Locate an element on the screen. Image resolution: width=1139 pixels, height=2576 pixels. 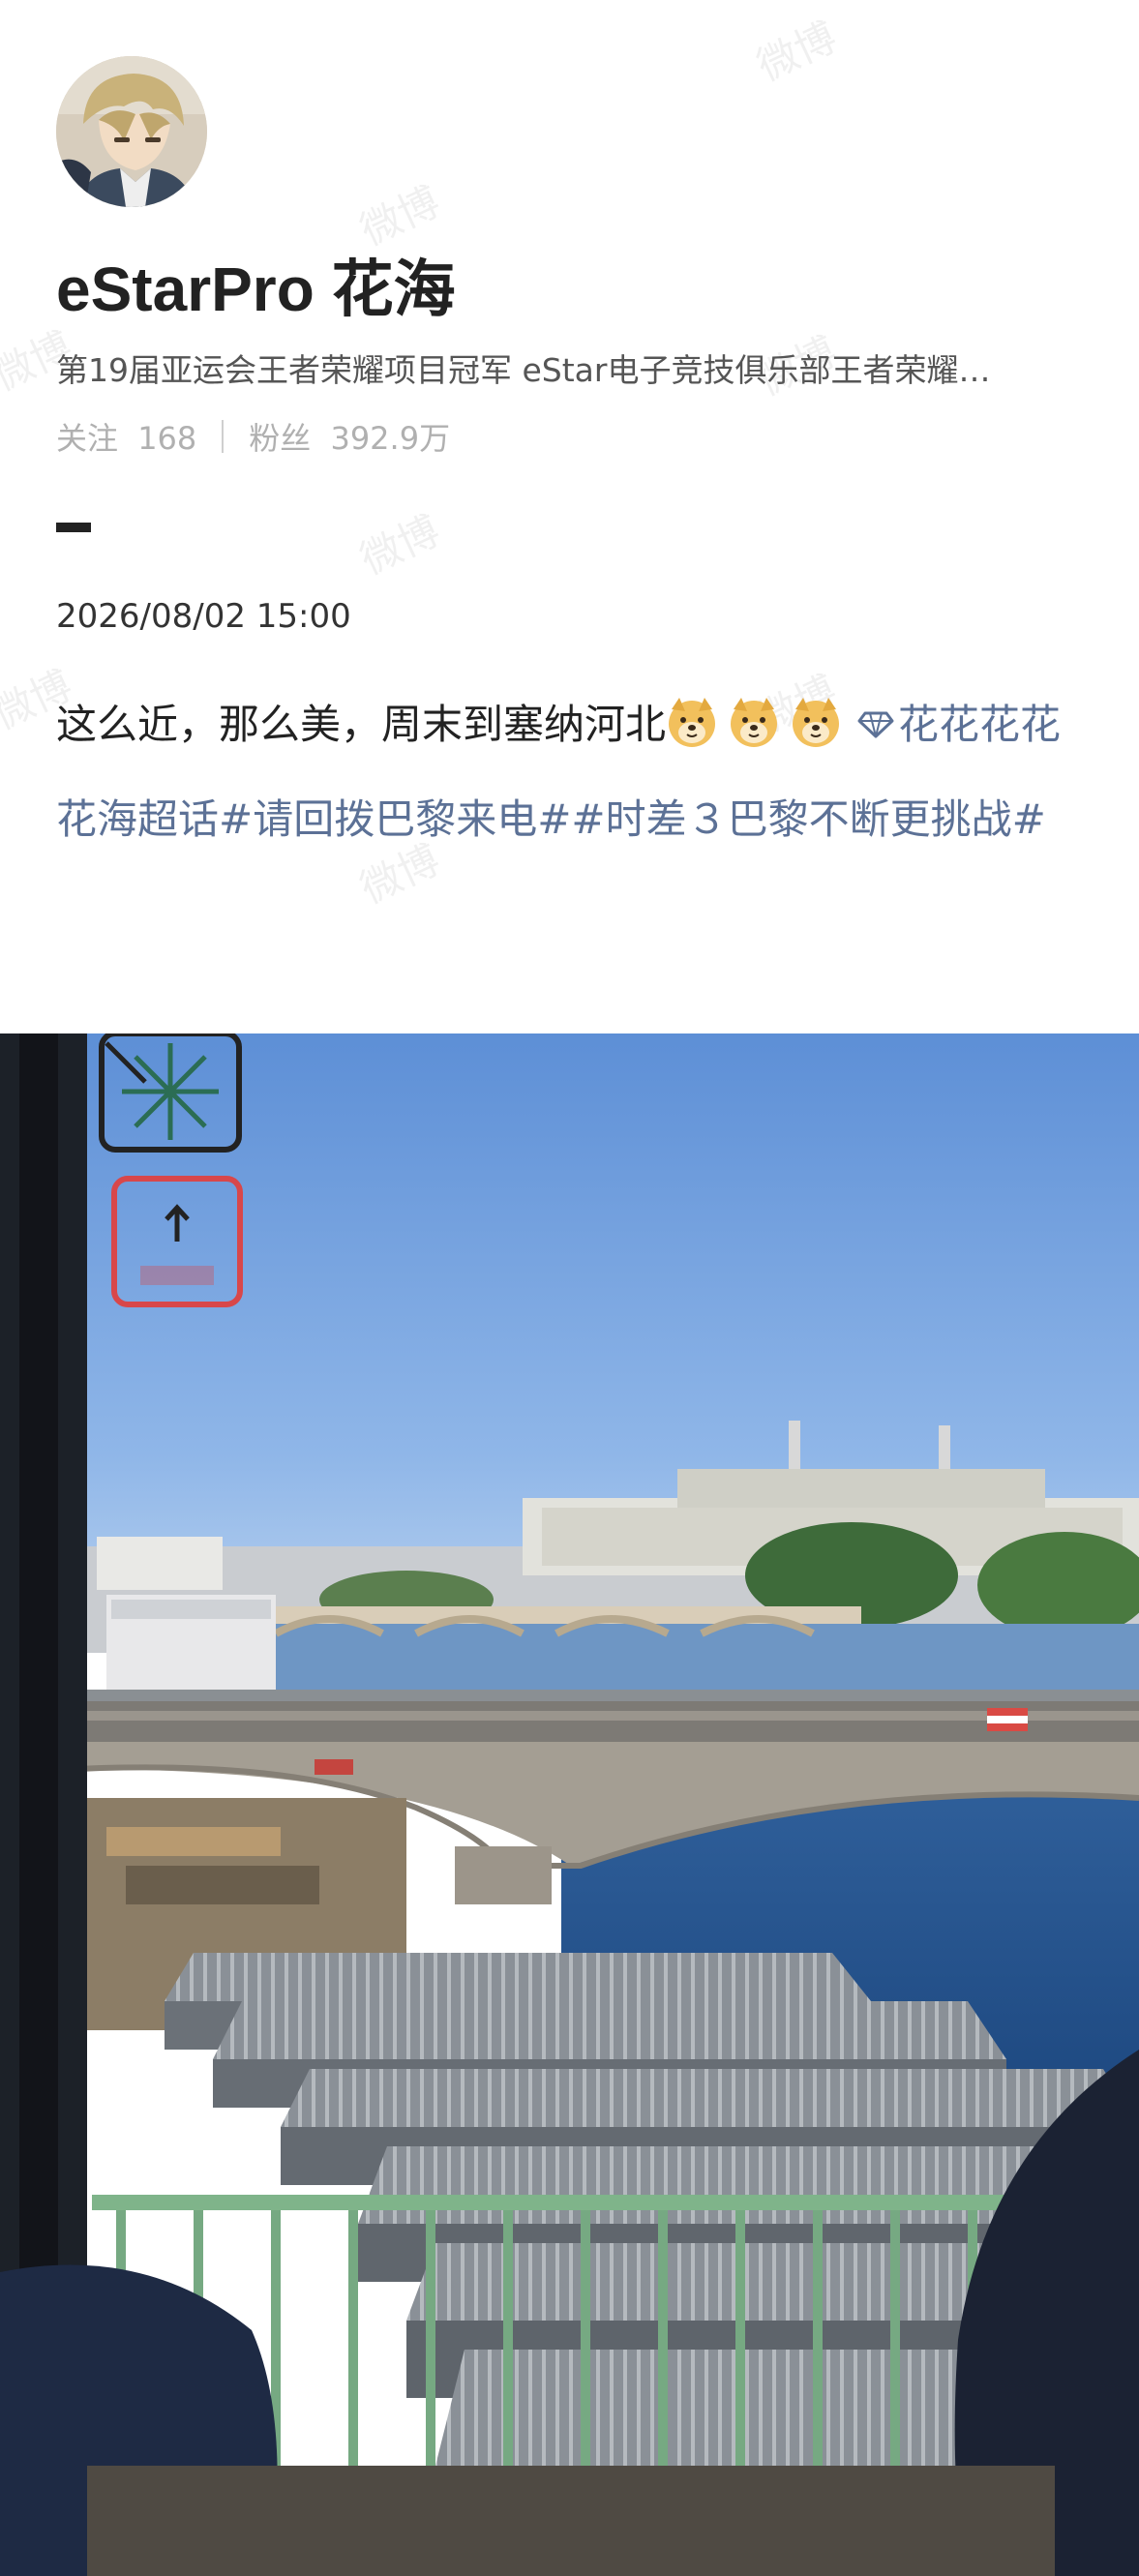
following-label: 关注 is located at coordinates (87, 438).